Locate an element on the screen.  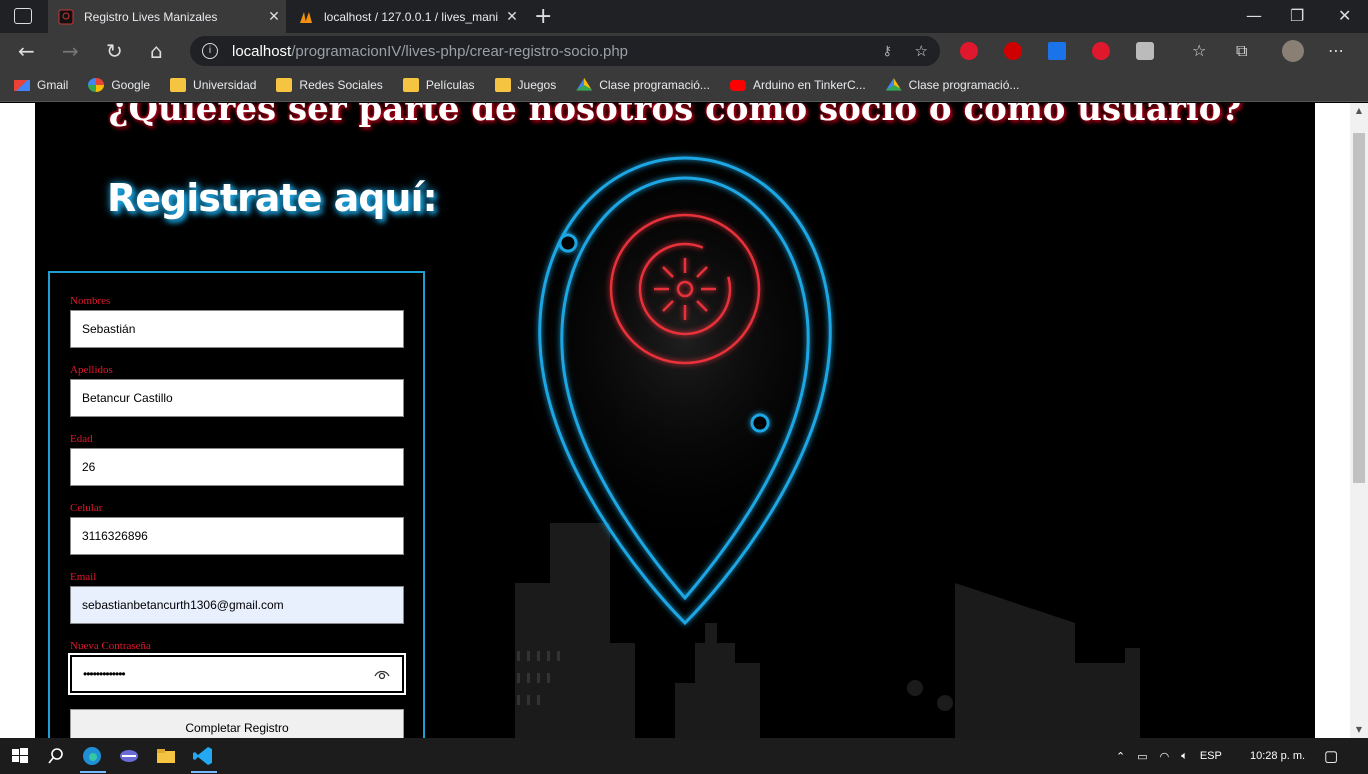
nombres-label: Nombres is located at coordinates (90, 301).